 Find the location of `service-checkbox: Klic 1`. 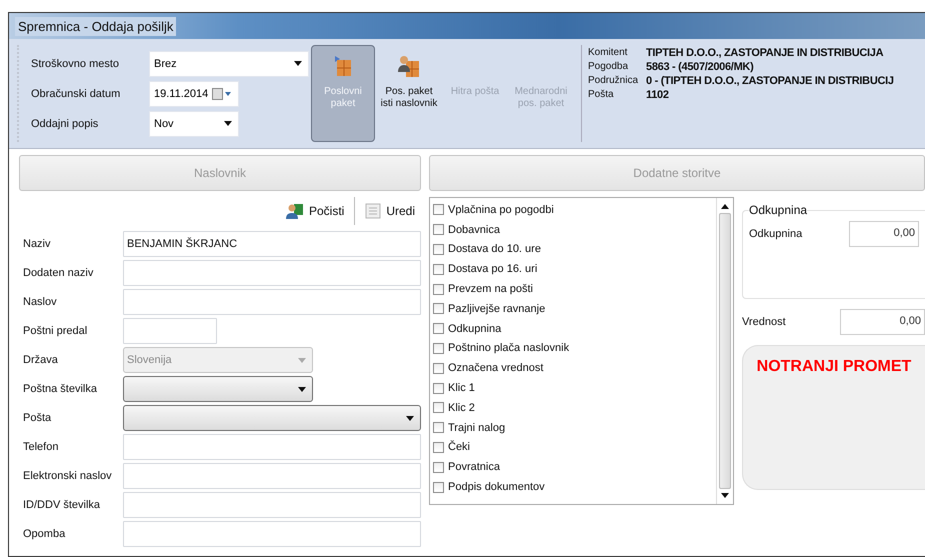

service-checkbox: Klic 1 is located at coordinates (574, 388).